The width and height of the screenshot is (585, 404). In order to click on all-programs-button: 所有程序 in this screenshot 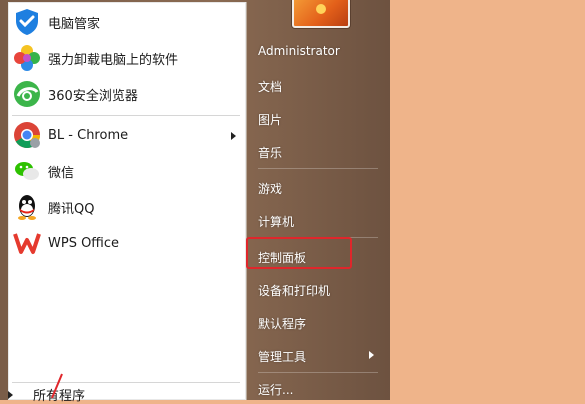, I will do `click(46, 394)`.